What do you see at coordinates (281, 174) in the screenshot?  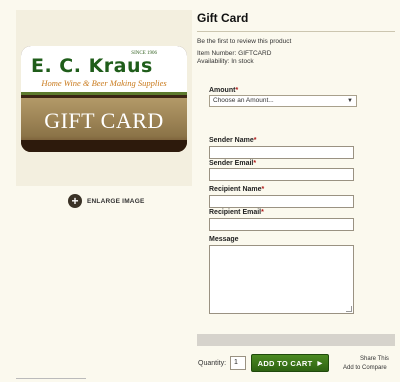 I see `sender-email-input` at bounding box center [281, 174].